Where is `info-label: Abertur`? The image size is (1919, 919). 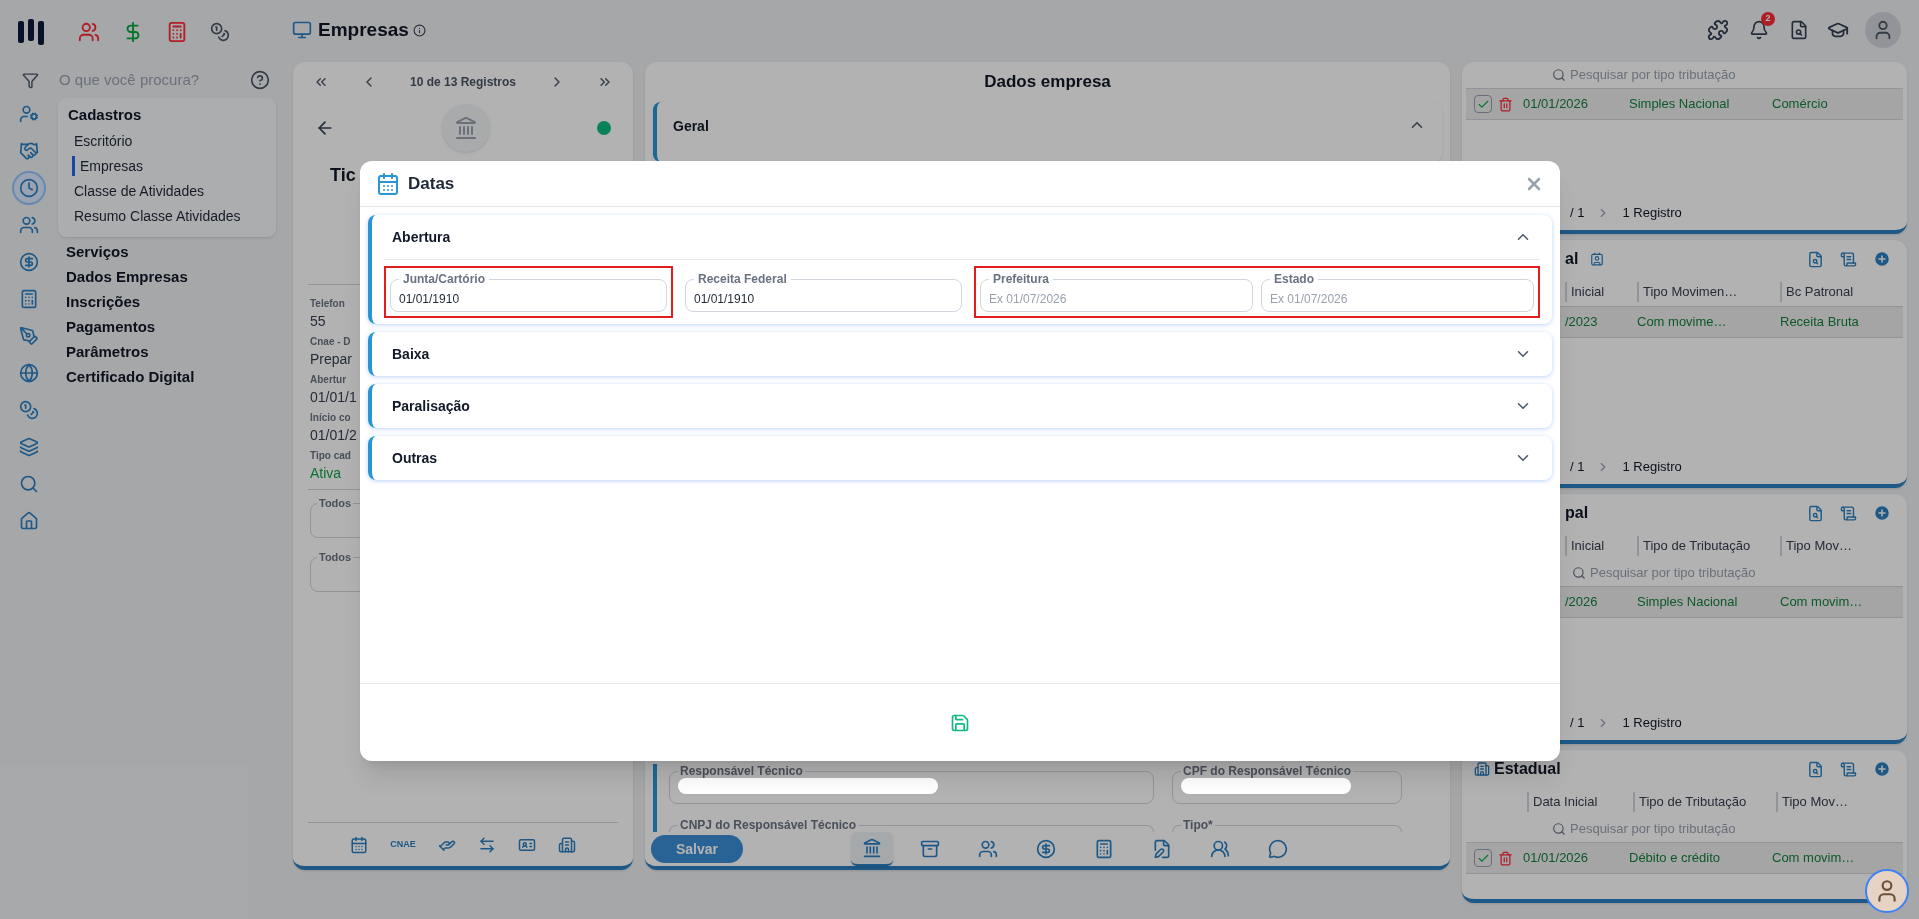
info-label: Abertur is located at coordinates (328, 379).